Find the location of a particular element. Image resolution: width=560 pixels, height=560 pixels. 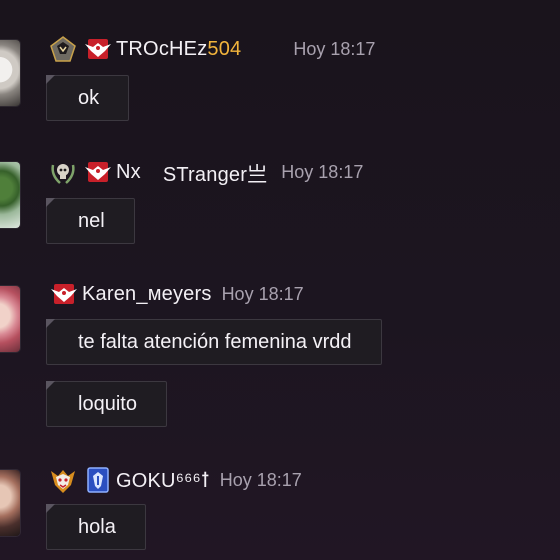

message-bubble: loquito is located at coordinates (106, 404).